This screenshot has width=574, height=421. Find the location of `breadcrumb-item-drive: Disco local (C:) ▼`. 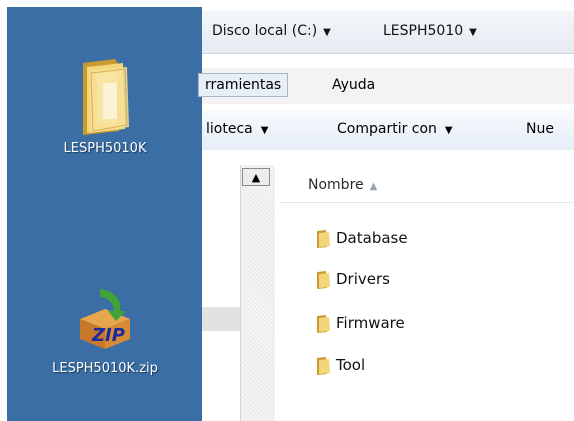

breadcrumb-item-drive: Disco local (C:) ▼ is located at coordinates (271, 31).